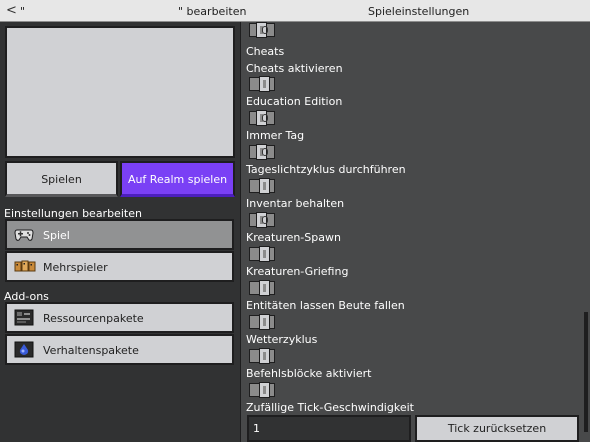  What do you see at coordinates (23, 11) in the screenshot?
I see `world-name-open-quote: "` at bounding box center [23, 11].